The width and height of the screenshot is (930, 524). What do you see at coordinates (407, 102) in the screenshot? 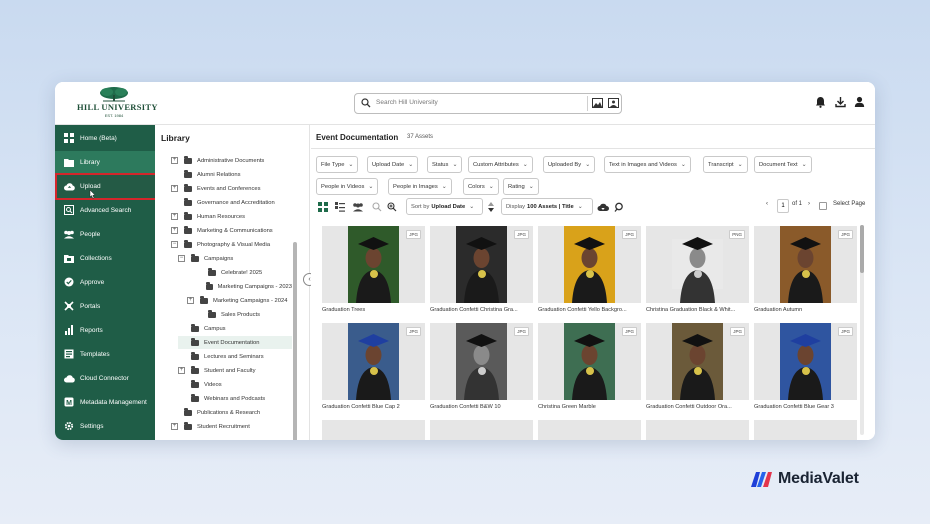
I see `search-input: Search Hill University` at bounding box center [407, 102].